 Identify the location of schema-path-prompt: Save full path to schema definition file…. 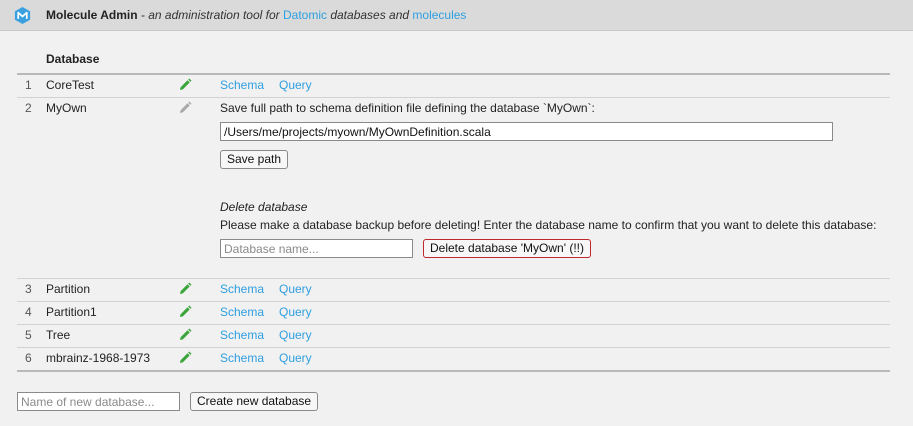
(407, 108).